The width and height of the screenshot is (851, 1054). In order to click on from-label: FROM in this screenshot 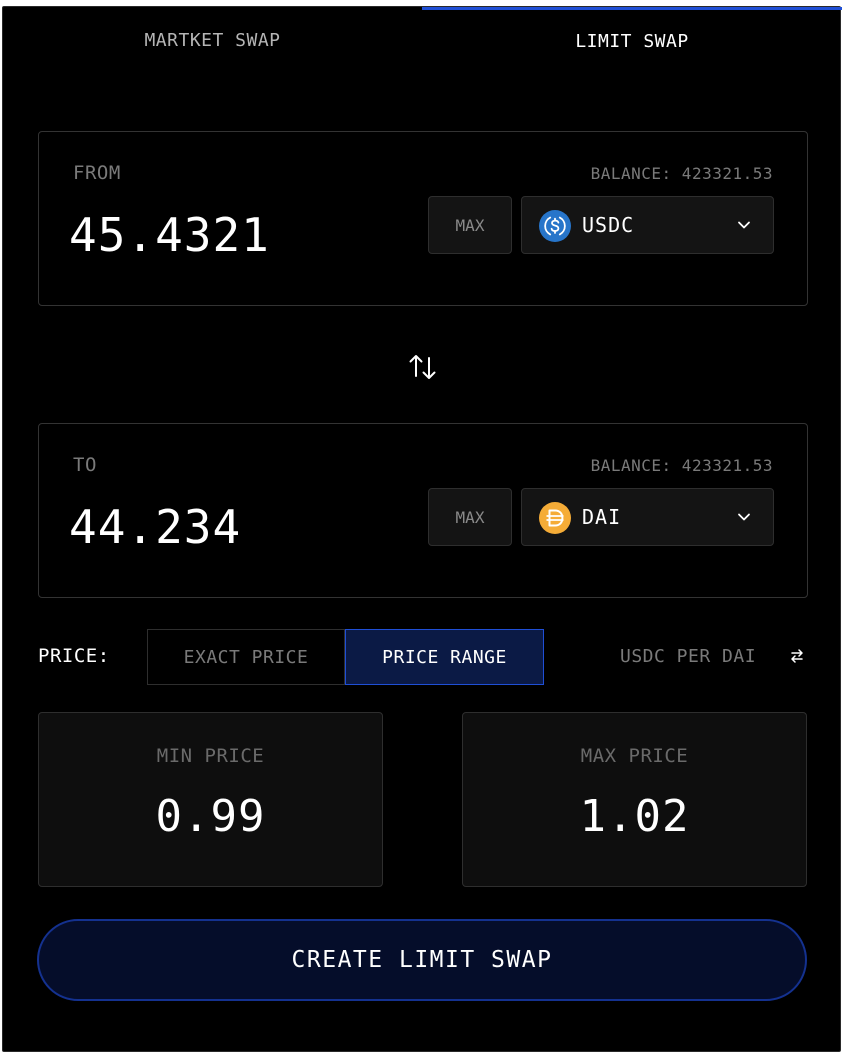, I will do `click(97, 173)`.